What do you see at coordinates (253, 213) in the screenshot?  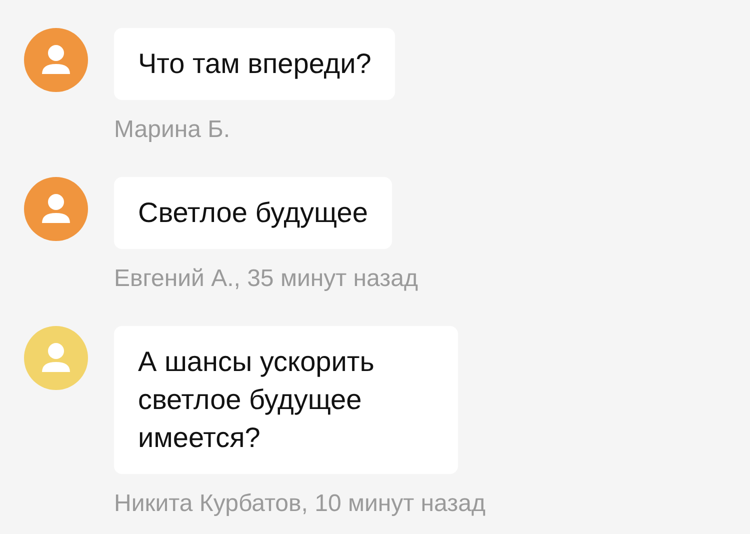 I see `message-bubble: Светлое будущее` at bounding box center [253, 213].